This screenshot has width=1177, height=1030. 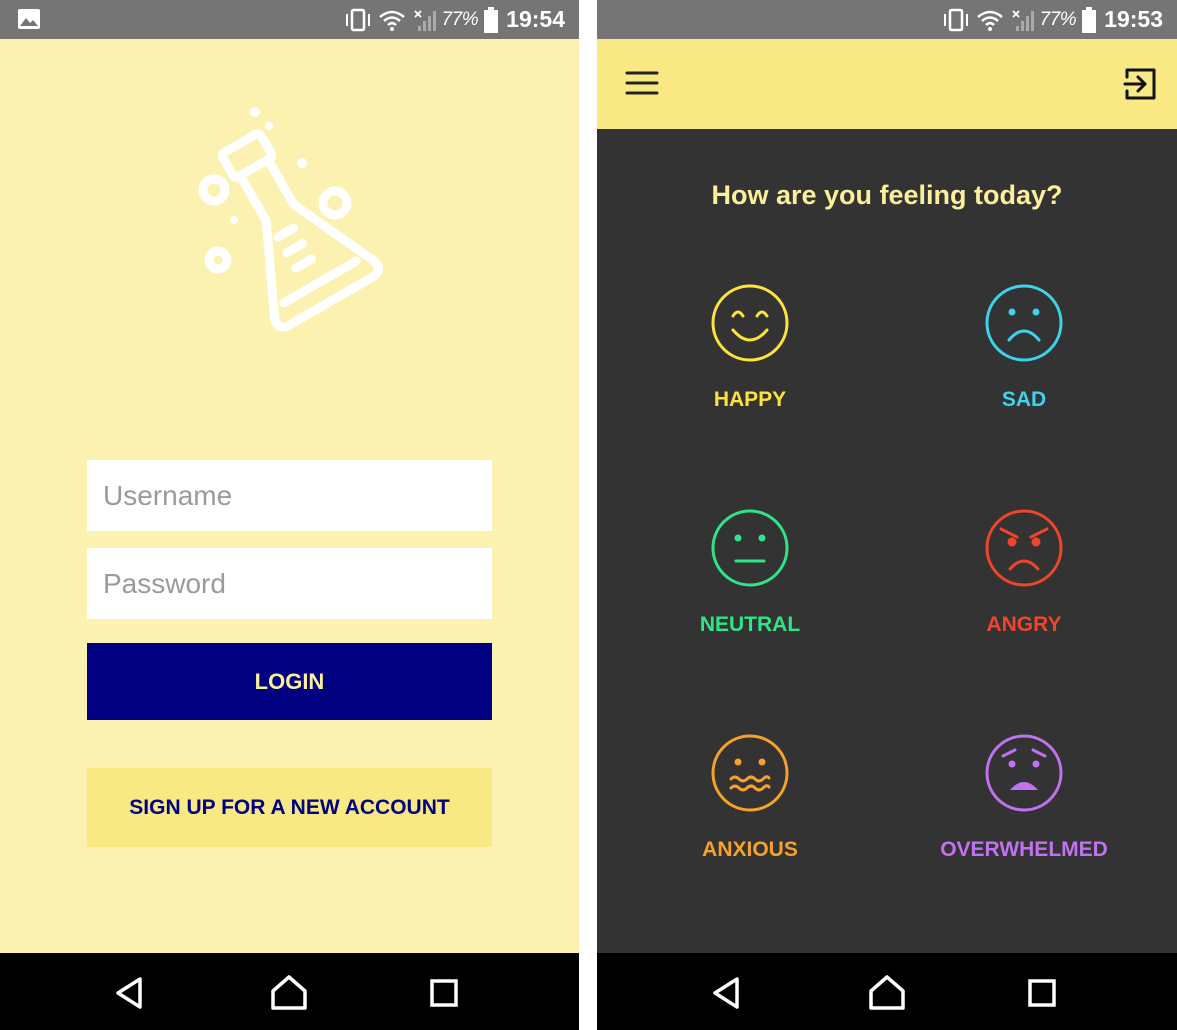 What do you see at coordinates (750, 624) in the screenshot?
I see `mood-label: NEUTRAL` at bounding box center [750, 624].